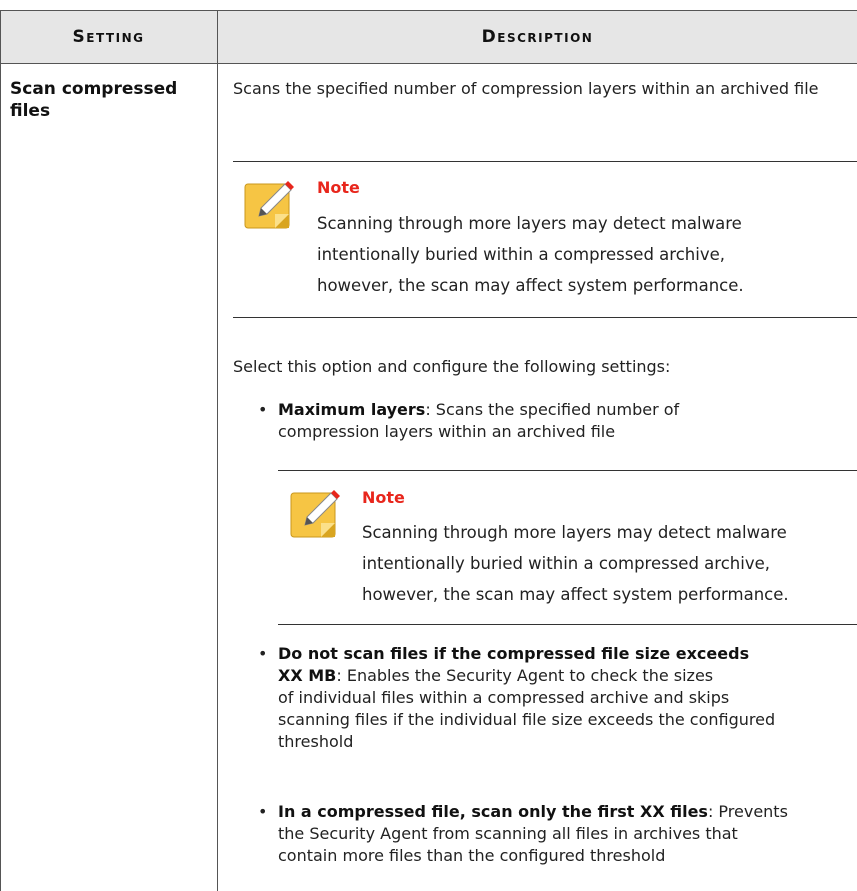 The image size is (857, 891). What do you see at coordinates (94, 100) in the screenshot?
I see `setting-name: Scan compressed files` at bounding box center [94, 100].